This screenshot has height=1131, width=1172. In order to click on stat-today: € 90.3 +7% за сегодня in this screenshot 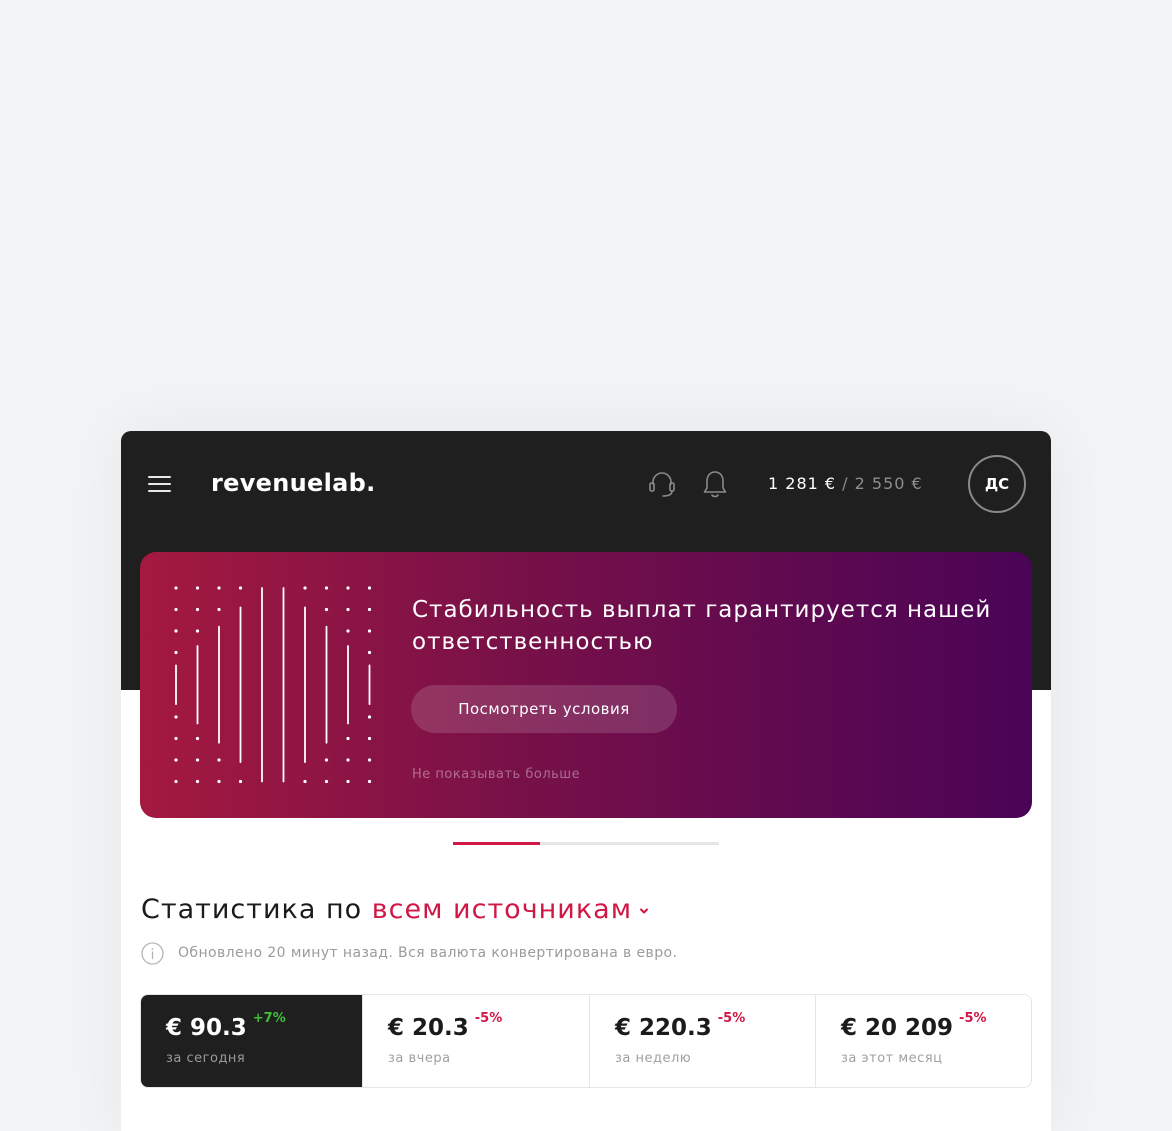, I will do `click(251, 1041)`.